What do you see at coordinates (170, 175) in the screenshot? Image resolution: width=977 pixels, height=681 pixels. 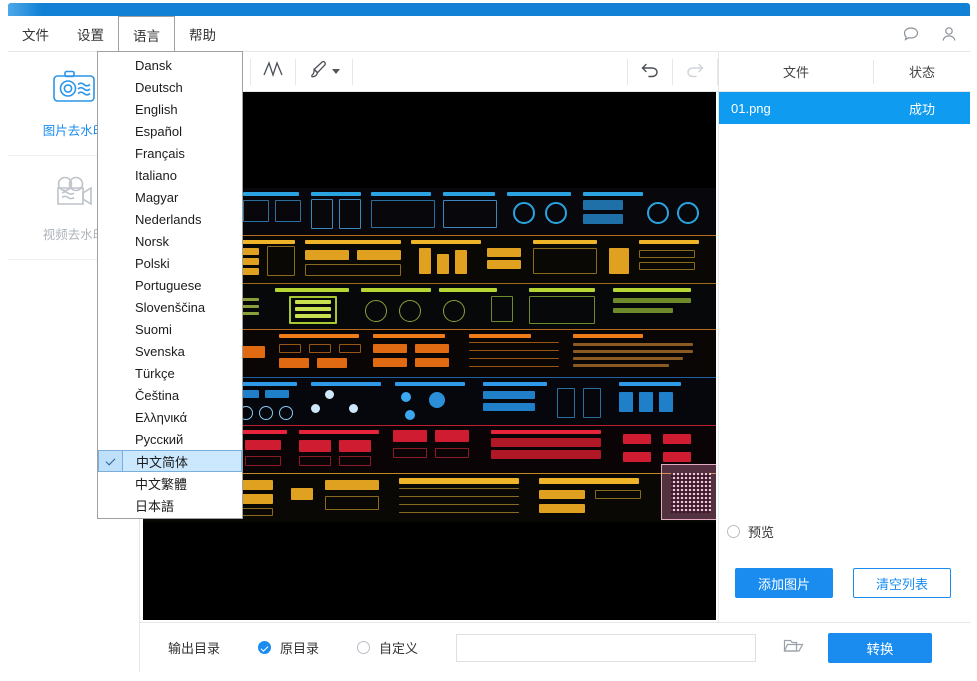 I see `language-option-italiano: Italiano` at bounding box center [170, 175].